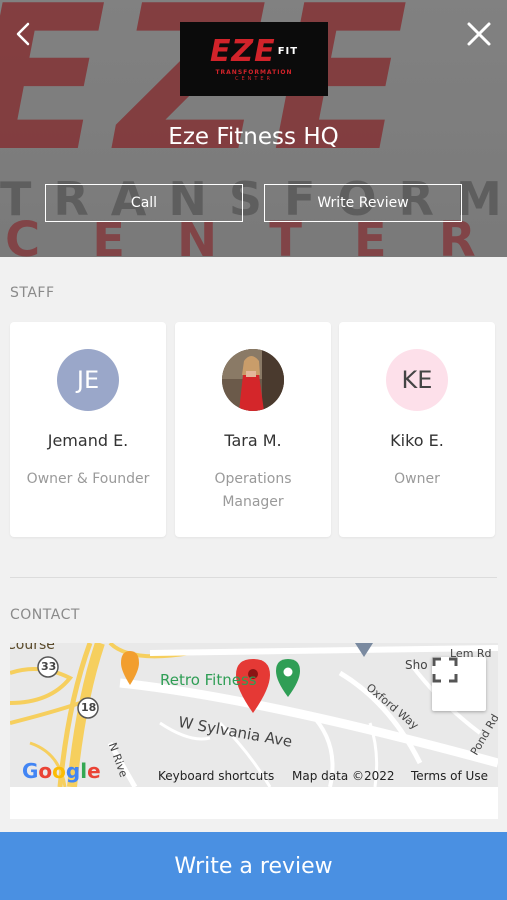 Image resolution: width=507 pixels, height=900 pixels. What do you see at coordinates (416, 665) in the screenshot?
I see `map-label-street: Sho` at bounding box center [416, 665].